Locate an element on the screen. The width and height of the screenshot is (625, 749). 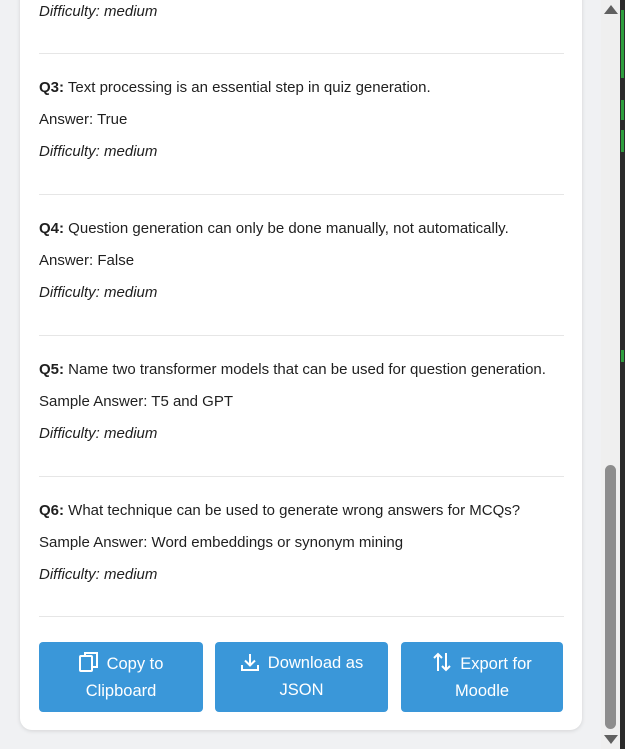
scroll-up-icon is located at coordinates (611, 9).